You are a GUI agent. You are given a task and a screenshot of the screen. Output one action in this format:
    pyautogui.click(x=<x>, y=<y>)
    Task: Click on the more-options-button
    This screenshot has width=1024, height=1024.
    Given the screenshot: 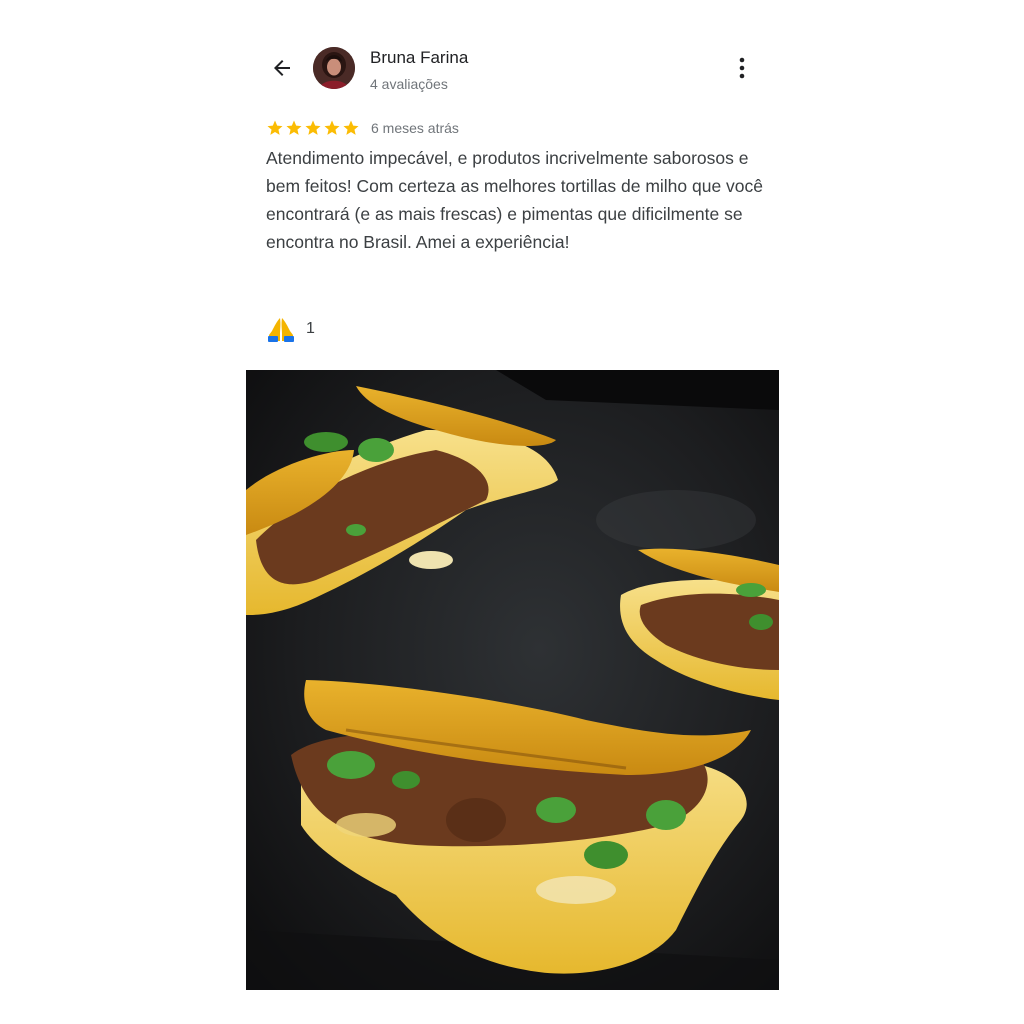 What is the action you would take?
    pyautogui.click(x=742, y=68)
    